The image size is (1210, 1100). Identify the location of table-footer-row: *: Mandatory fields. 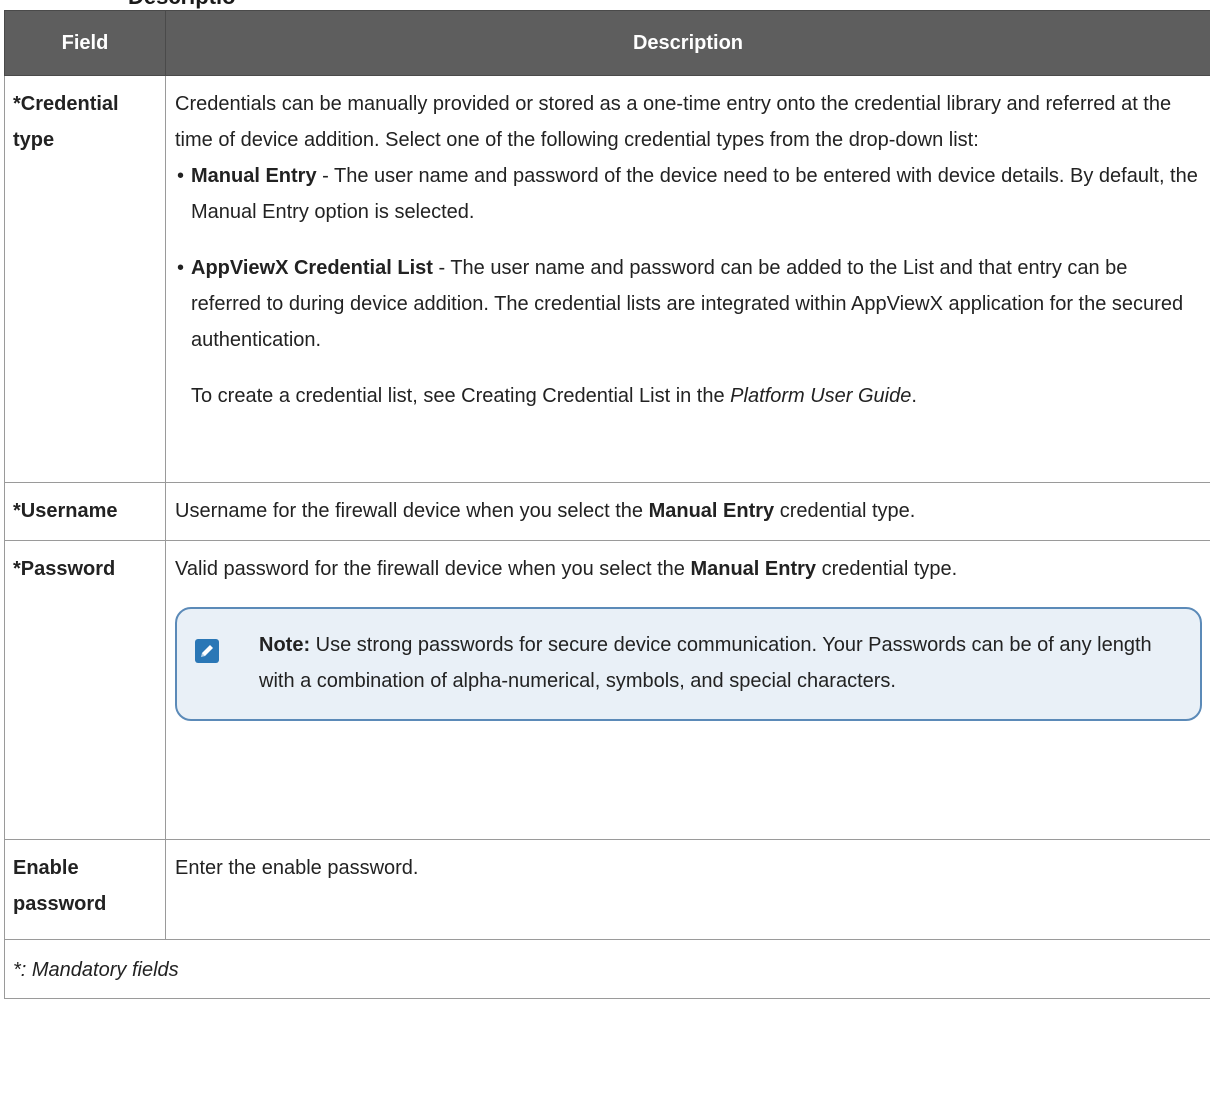
(607, 969).